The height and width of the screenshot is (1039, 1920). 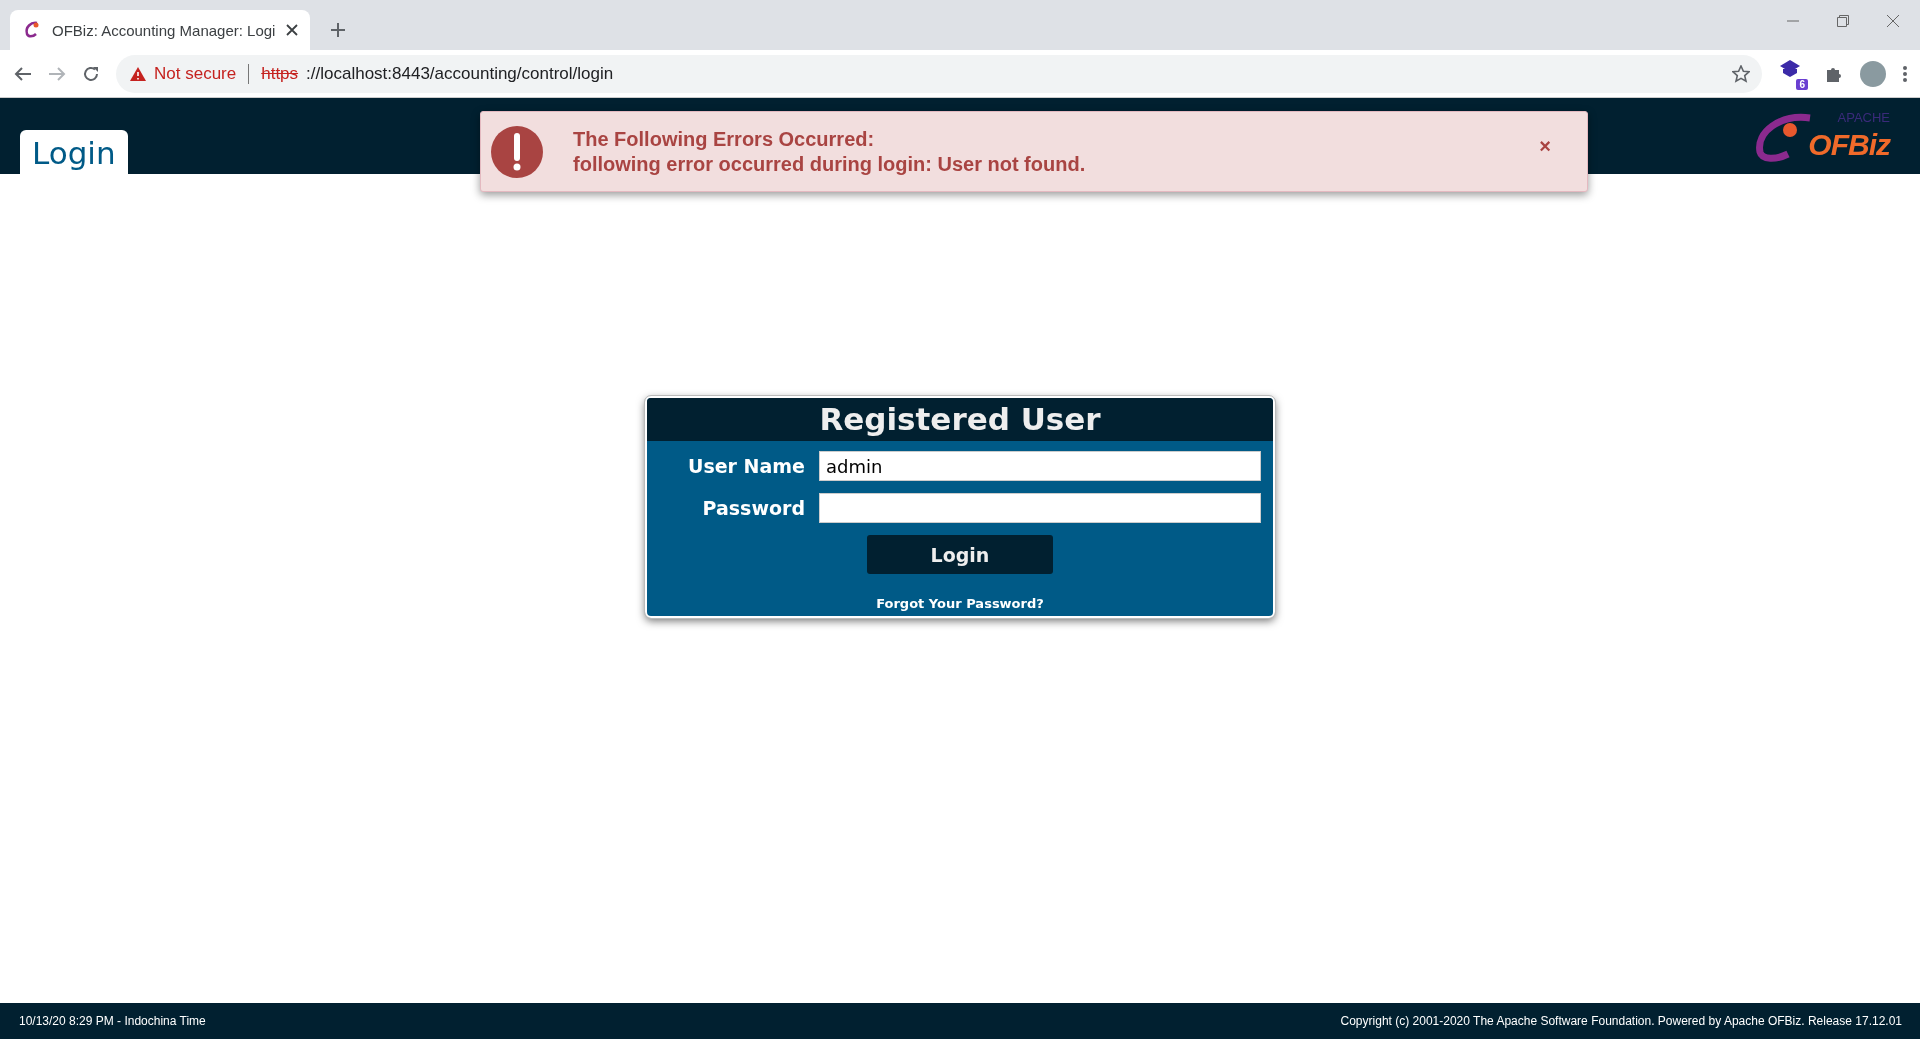 I want to click on footer-copyright: Copyright (c) 2001-2020 The Apache Software Foundation. Powered by Apache OFBiz. Release 17.12.01, so click(x=1621, y=1021).